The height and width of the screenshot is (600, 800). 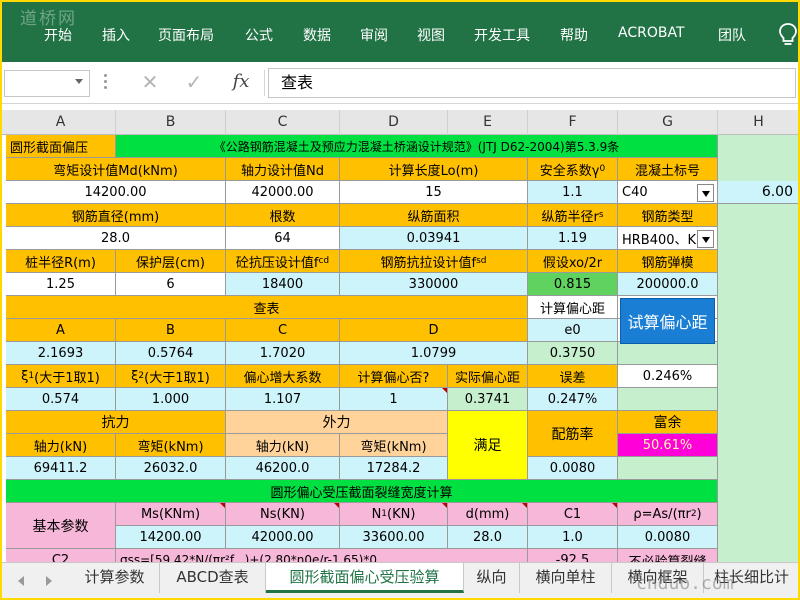 What do you see at coordinates (61, 284) in the screenshot?
I see `cell-pile-radius-value: 1.25` at bounding box center [61, 284].